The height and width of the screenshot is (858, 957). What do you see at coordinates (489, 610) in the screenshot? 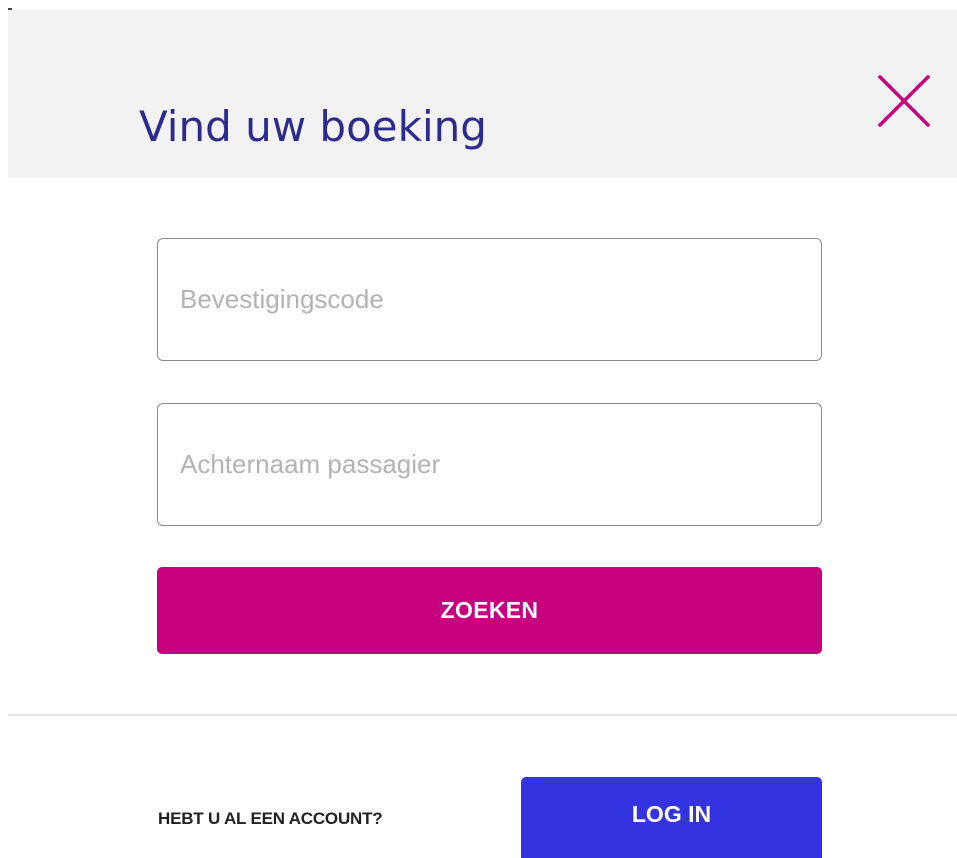
I see `search-button: ZOEKEN` at bounding box center [489, 610].